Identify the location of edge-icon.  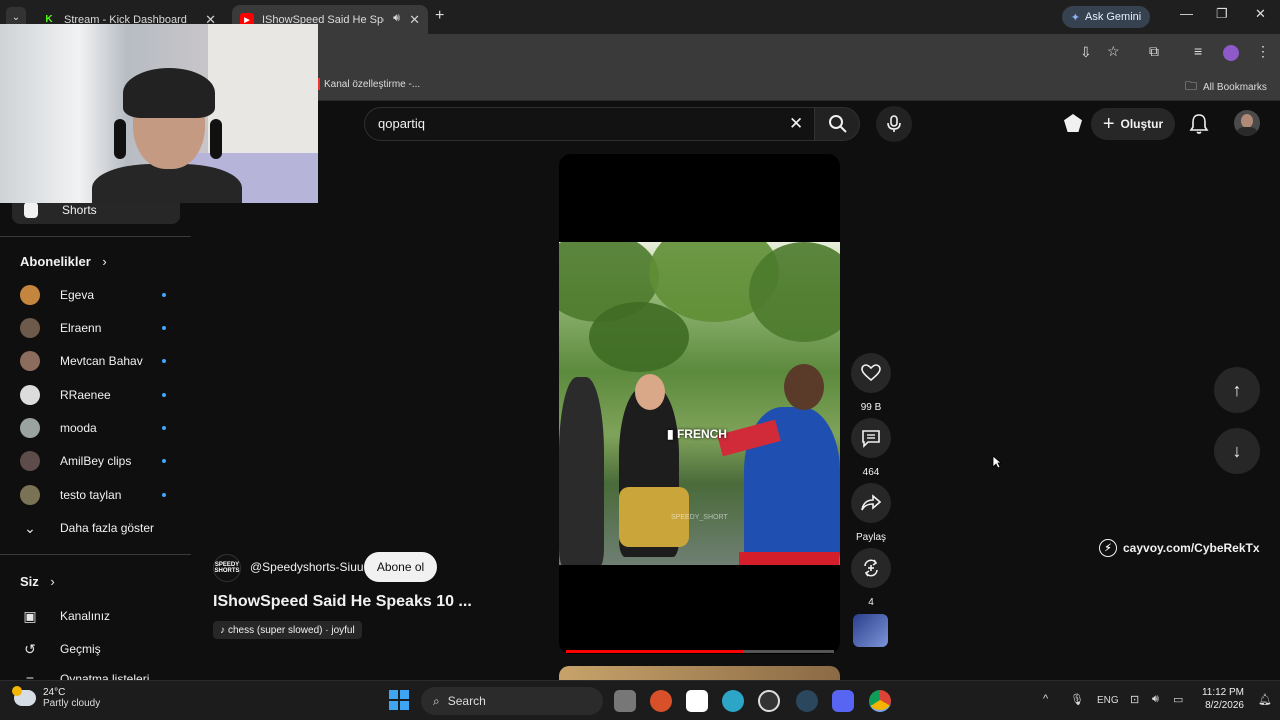
(733, 701).